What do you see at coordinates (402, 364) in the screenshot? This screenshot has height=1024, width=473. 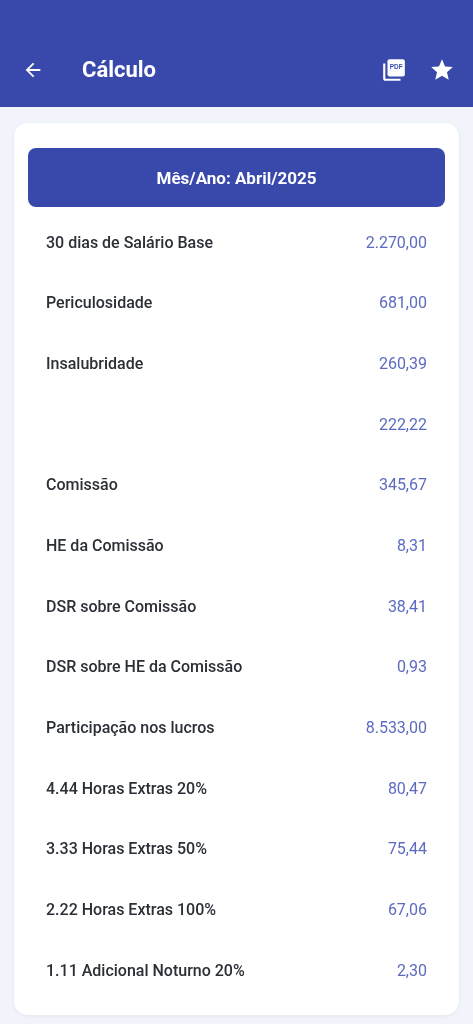 I see `item-value: 260,39` at bounding box center [402, 364].